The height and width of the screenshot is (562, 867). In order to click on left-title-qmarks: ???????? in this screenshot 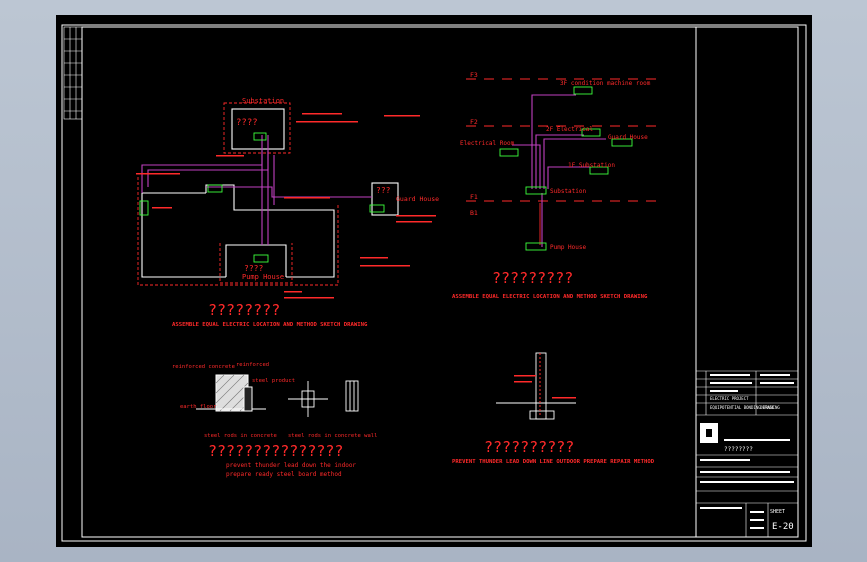, I will do `click(244, 310)`.